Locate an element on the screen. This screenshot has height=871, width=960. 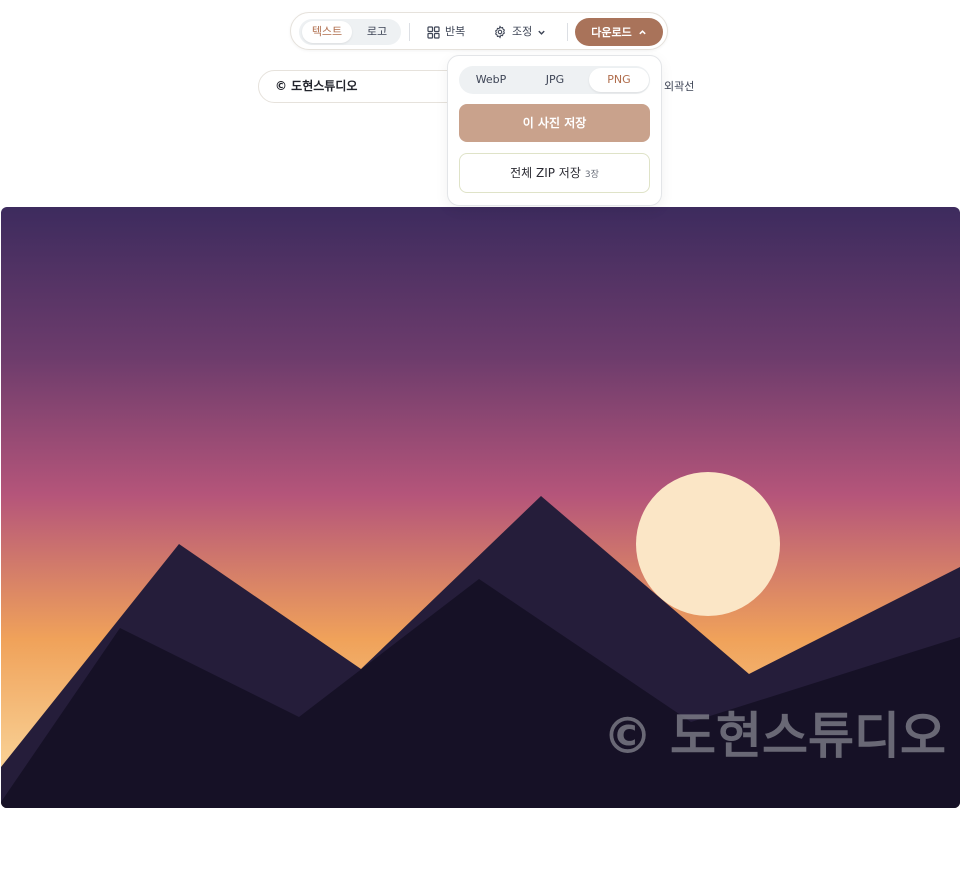
save-this-photo-button: 이 사진 저장 is located at coordinates (554, 123).